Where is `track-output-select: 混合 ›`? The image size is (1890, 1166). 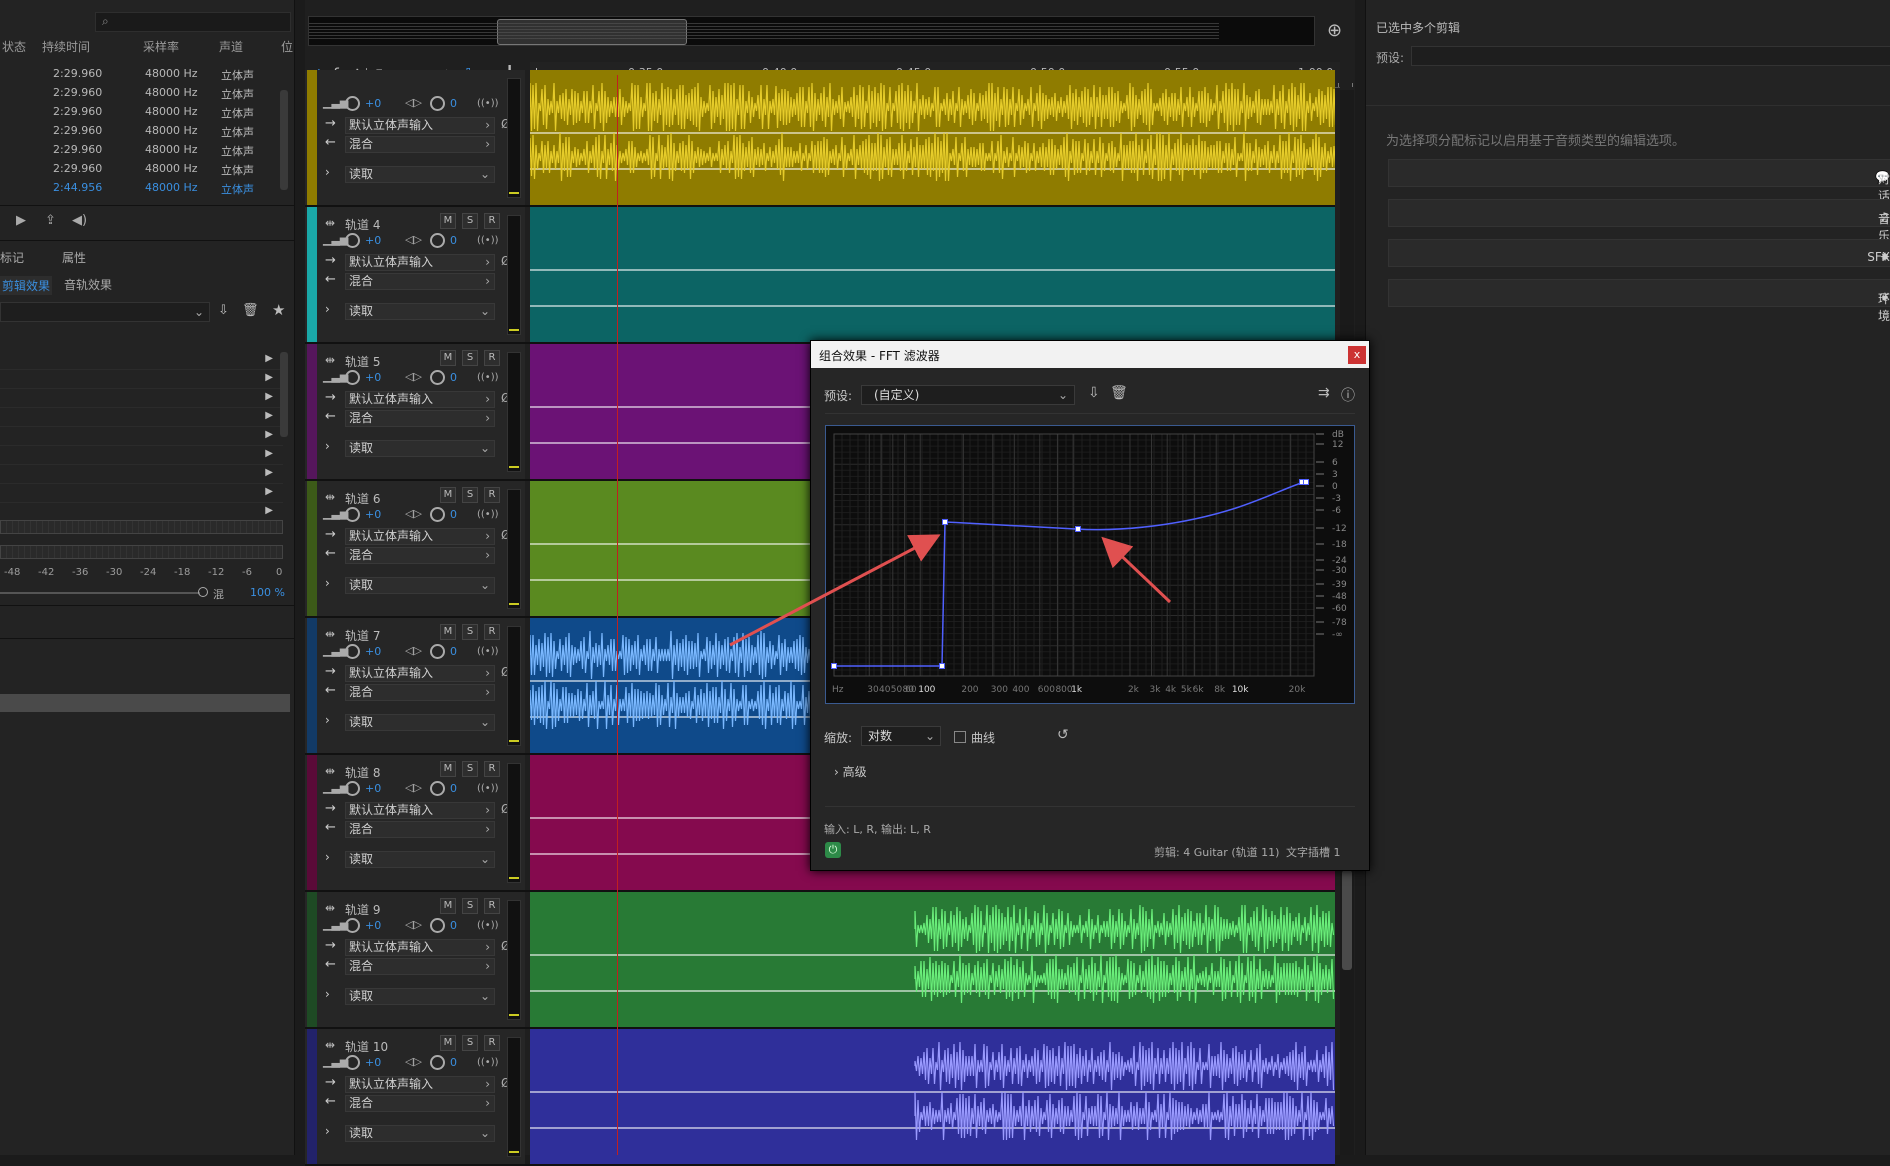 track-output-select: 混合 › is located at coordinates (420, 1103).